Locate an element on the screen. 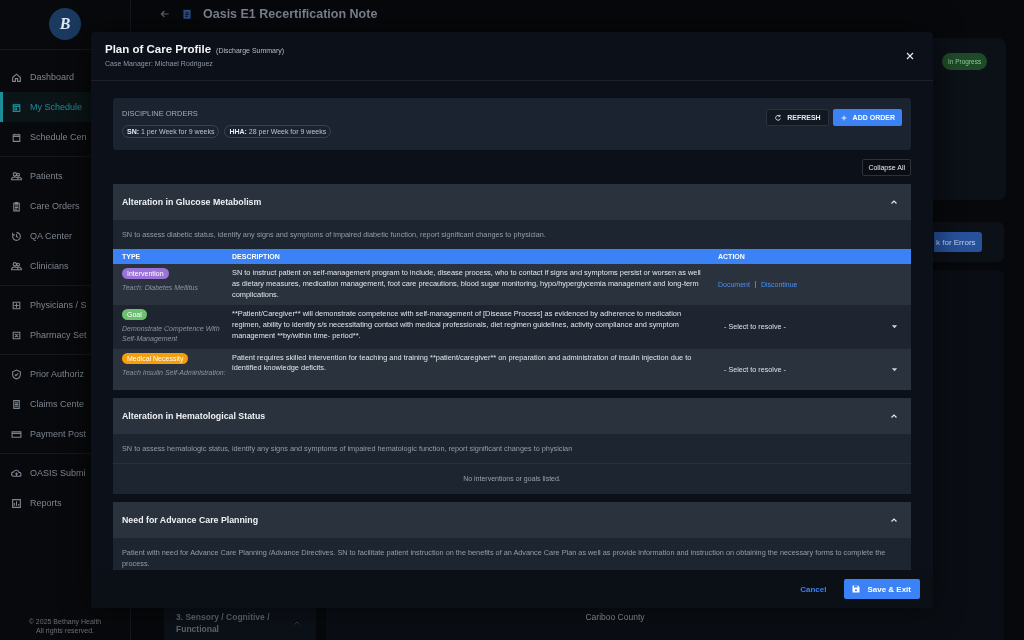 This screenshot has height=640, width=1024. logo-icon: B is located at coordinates (65, 24).